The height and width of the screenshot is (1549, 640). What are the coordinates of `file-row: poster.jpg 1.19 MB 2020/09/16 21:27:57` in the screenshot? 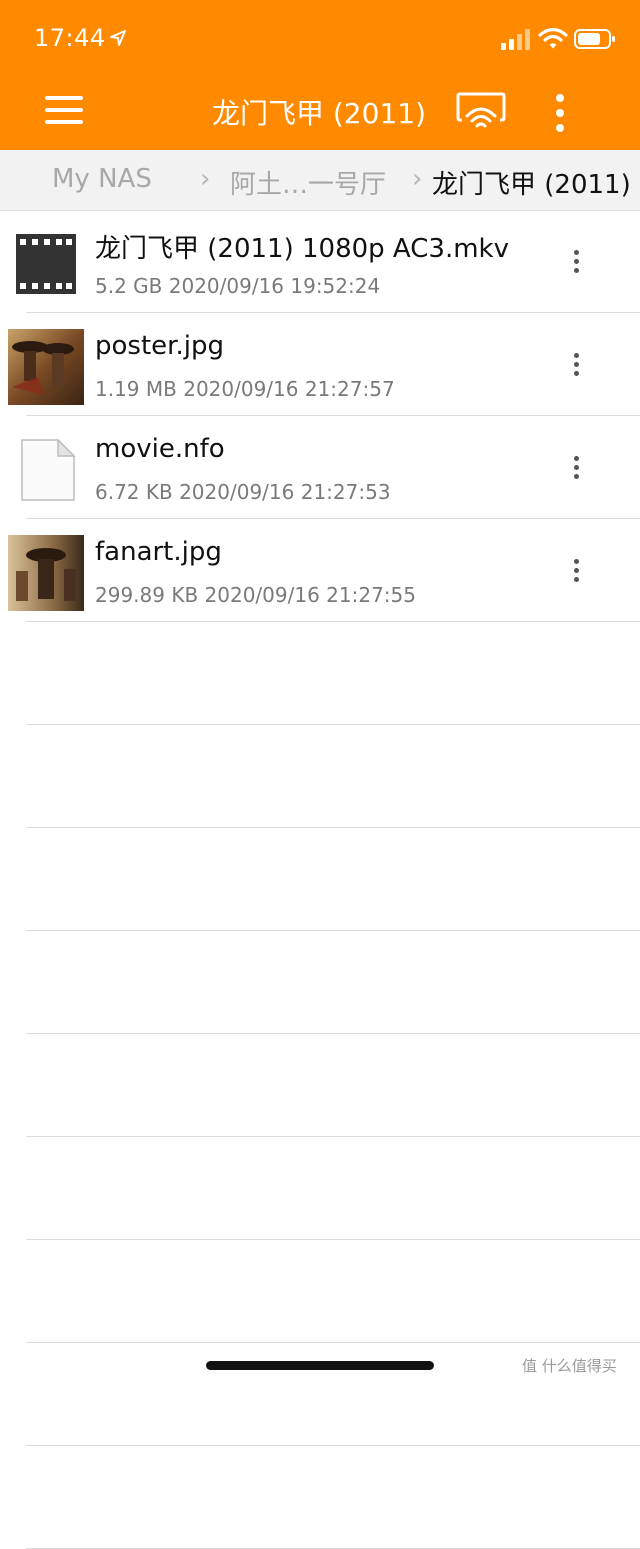 It's located at (324, 364).